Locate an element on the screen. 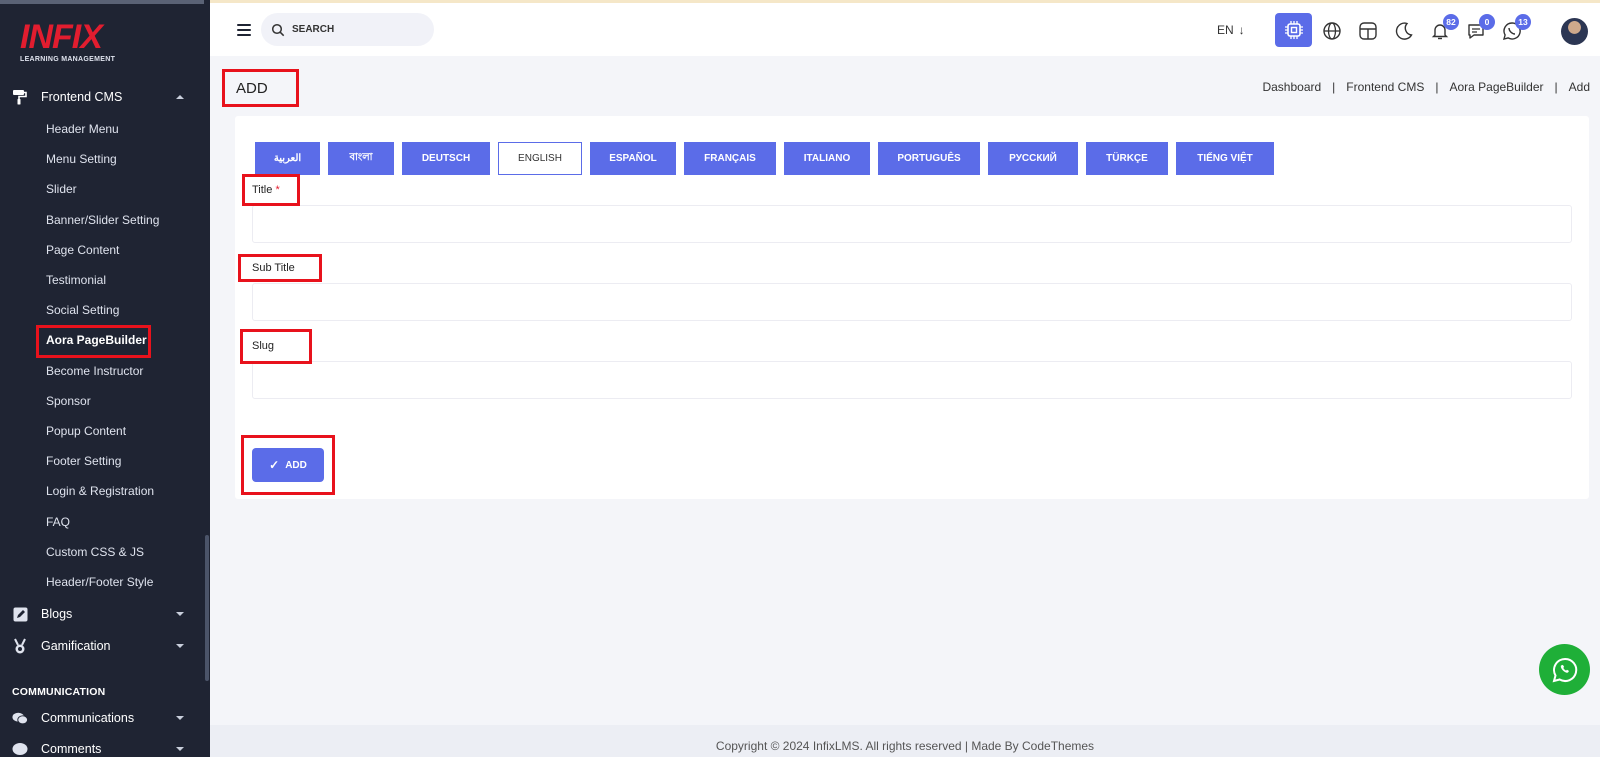 Image resolution: width=1600 pixels, height=757 pixels. sidebar-item-footer-setting: Footer Setting is located at coordinates (83, 461).